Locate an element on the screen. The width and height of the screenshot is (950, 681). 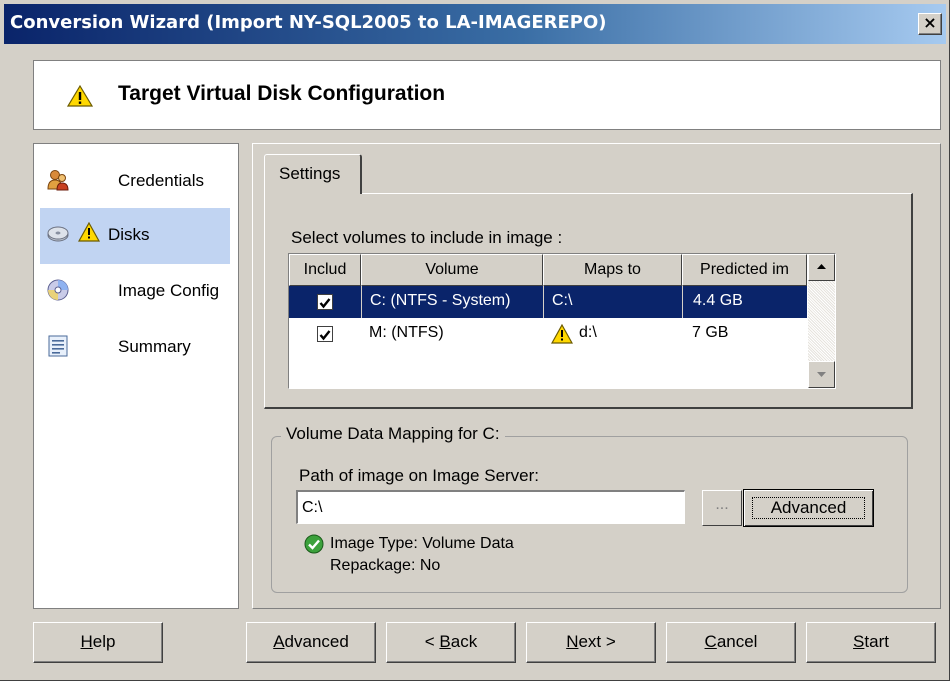
column-header-predicted: Predicted im is located at coordinates (744, 270).